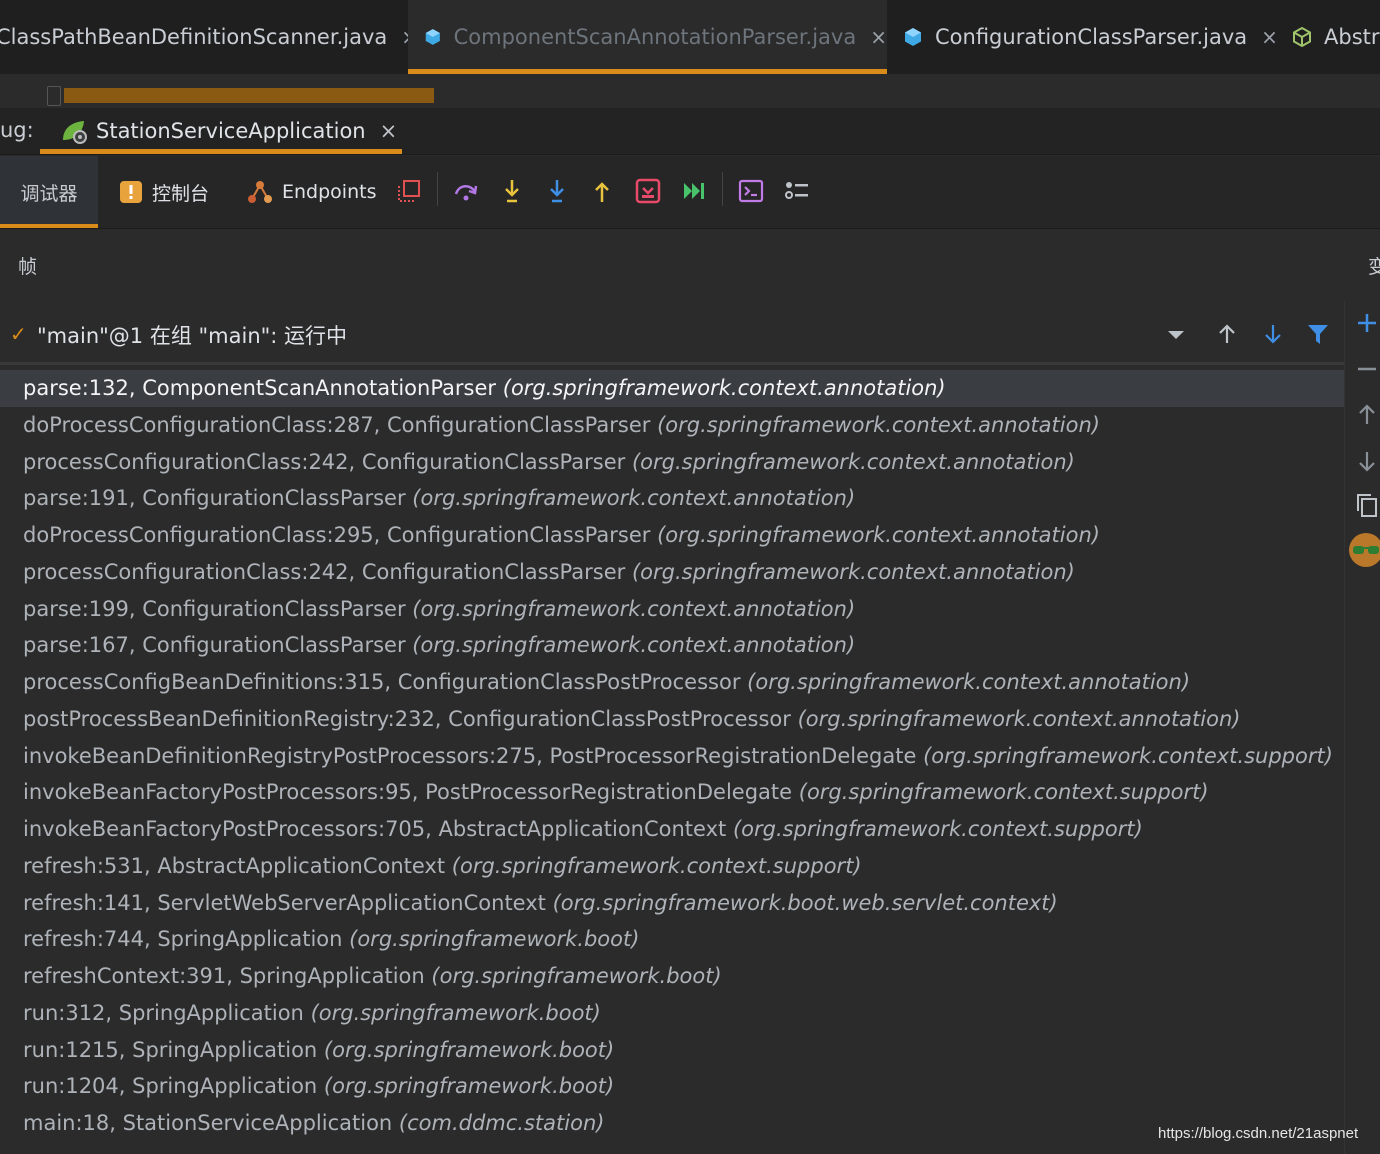 The image size is (1380, 1154). Describe the element at coordinates (234, 865) in the screenshot. I see `frame-method: refresh:531, AbstractApplicationContext` at that location.